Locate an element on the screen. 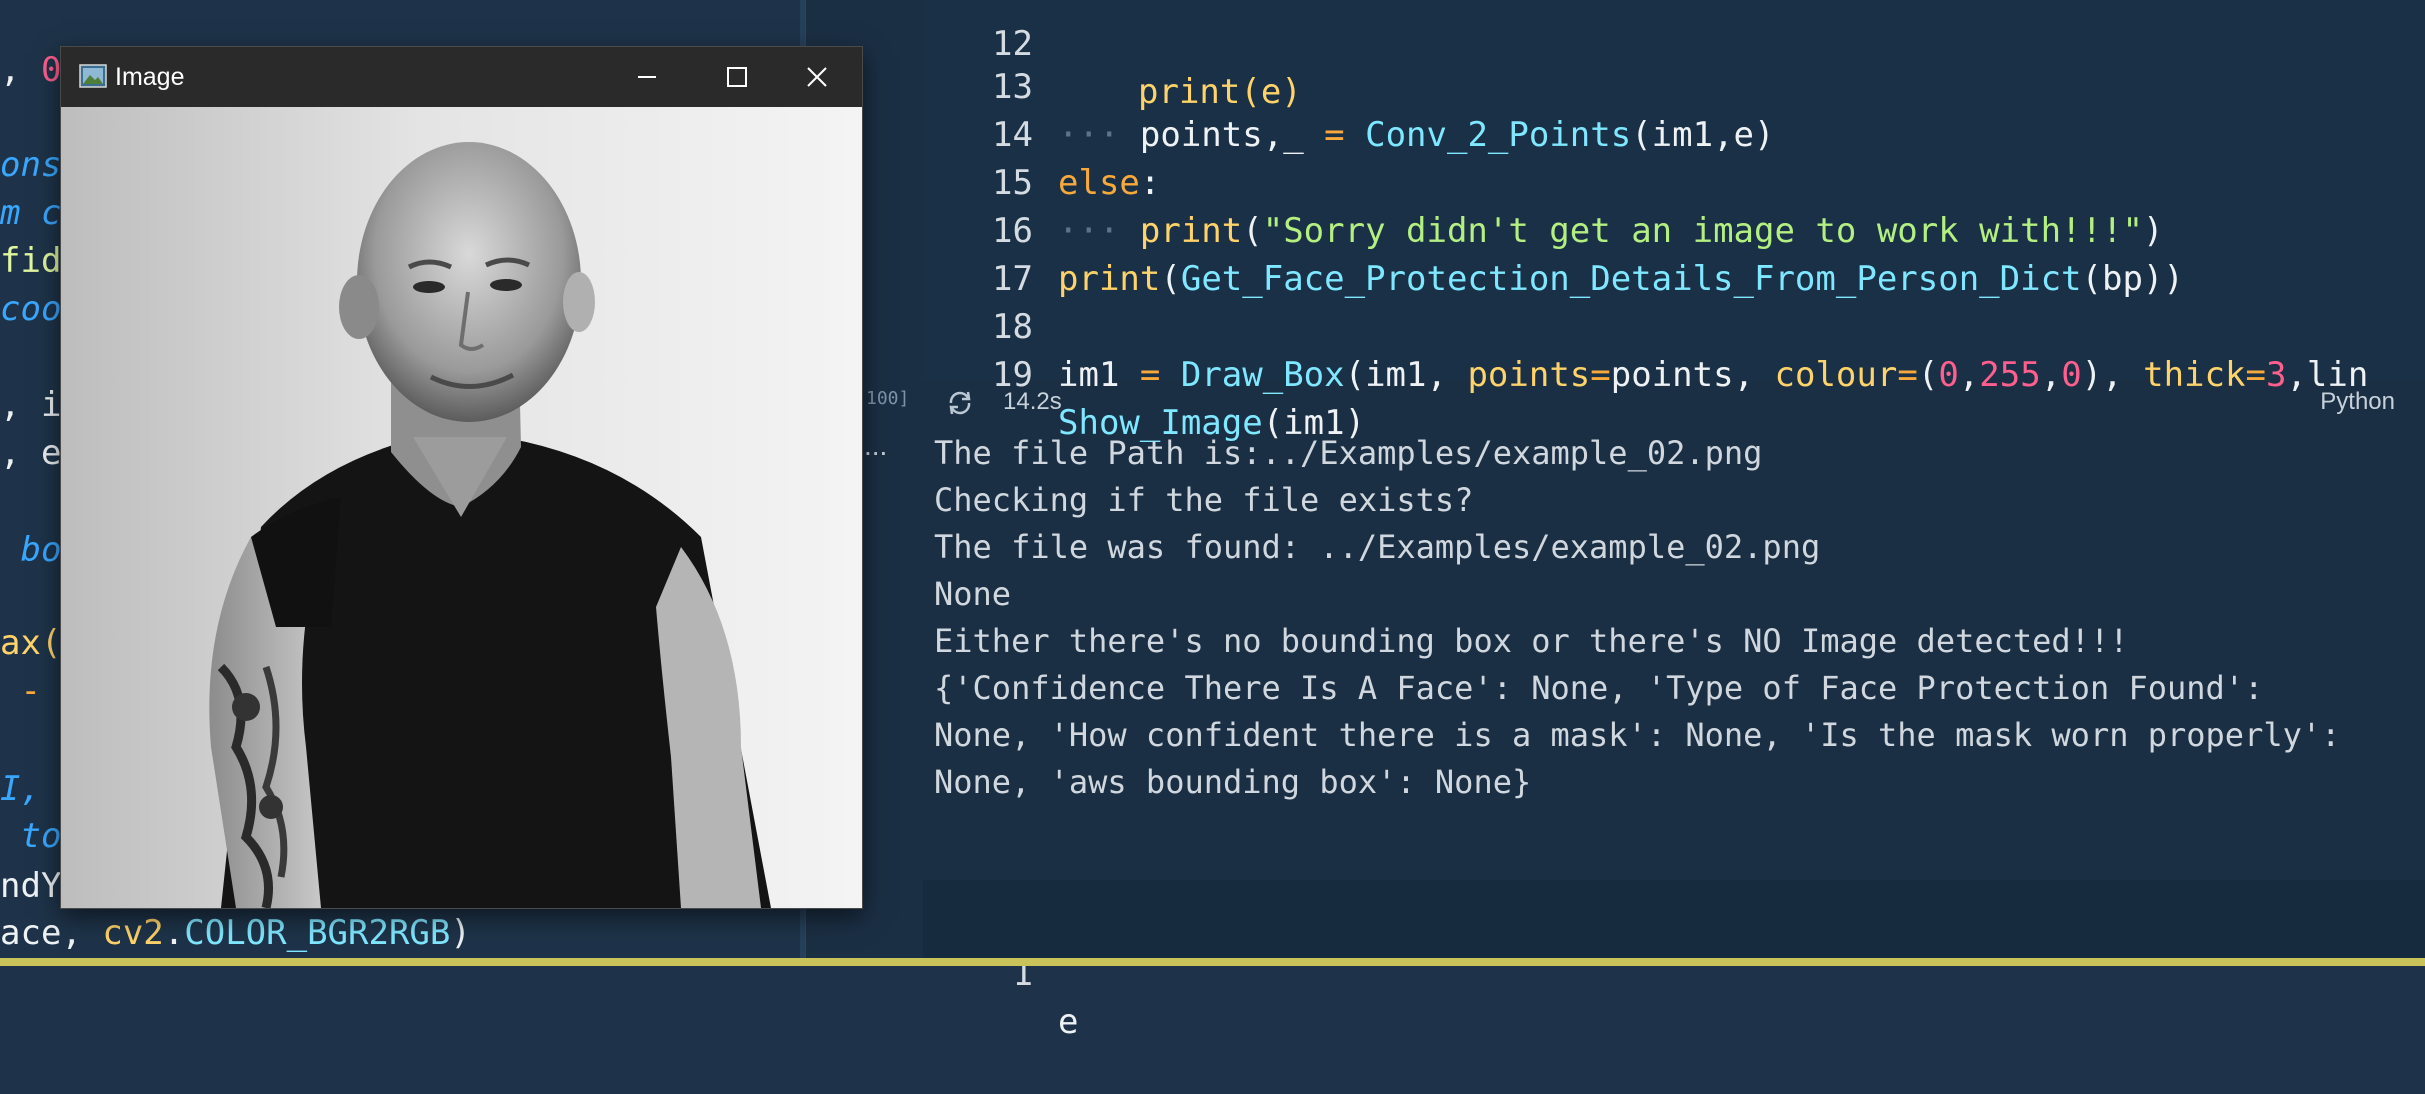 This screenshot has width=2425, height=1094. left-code-line: m c is located at coordinates (31, 213).